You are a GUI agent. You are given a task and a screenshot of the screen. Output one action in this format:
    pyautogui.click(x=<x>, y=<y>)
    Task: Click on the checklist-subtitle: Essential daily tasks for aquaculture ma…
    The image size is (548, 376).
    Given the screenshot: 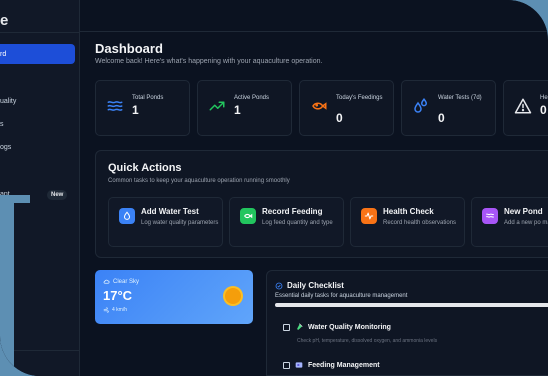 What is the action you would take?
    pyautogui.click(x=341, y=296)
    